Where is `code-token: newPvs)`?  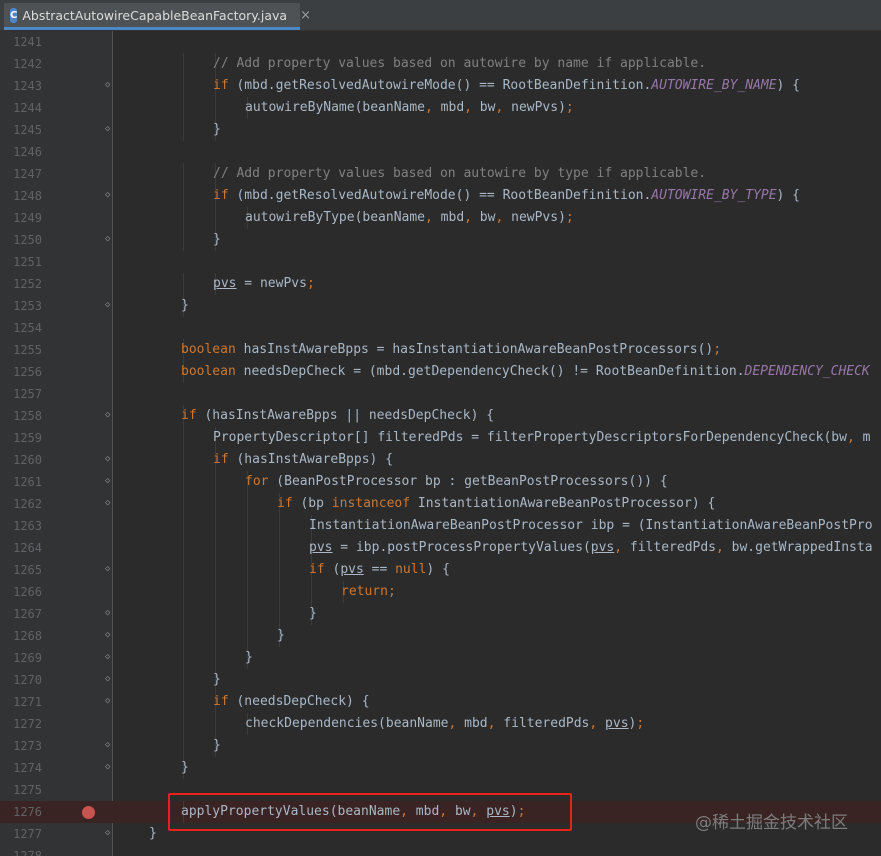 code-token: newPvs) is located at coordinates (534, 107).